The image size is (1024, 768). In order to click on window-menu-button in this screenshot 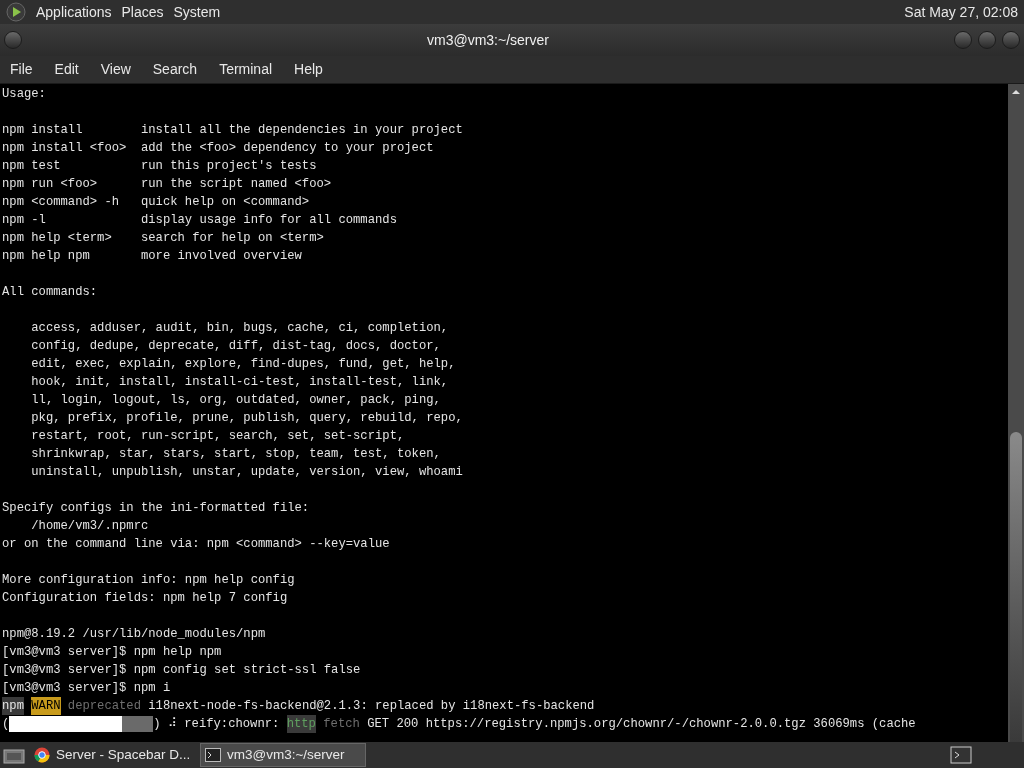, I will do `click(13, 40)`.